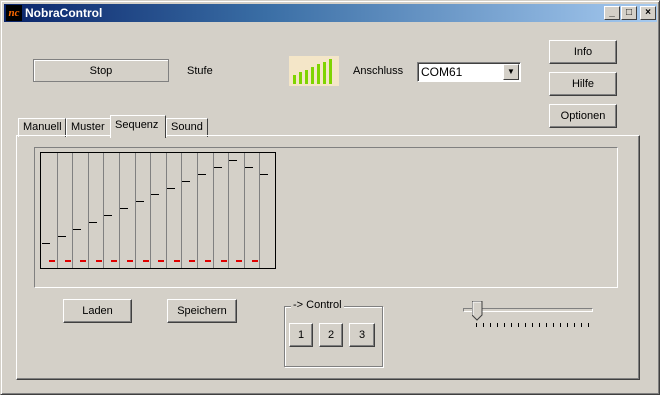 The width and height of the screenshot is (660, 395). Describe the element at coordinates (97, 311) in the screenshot. I see `laden-button: Laden` at that location.